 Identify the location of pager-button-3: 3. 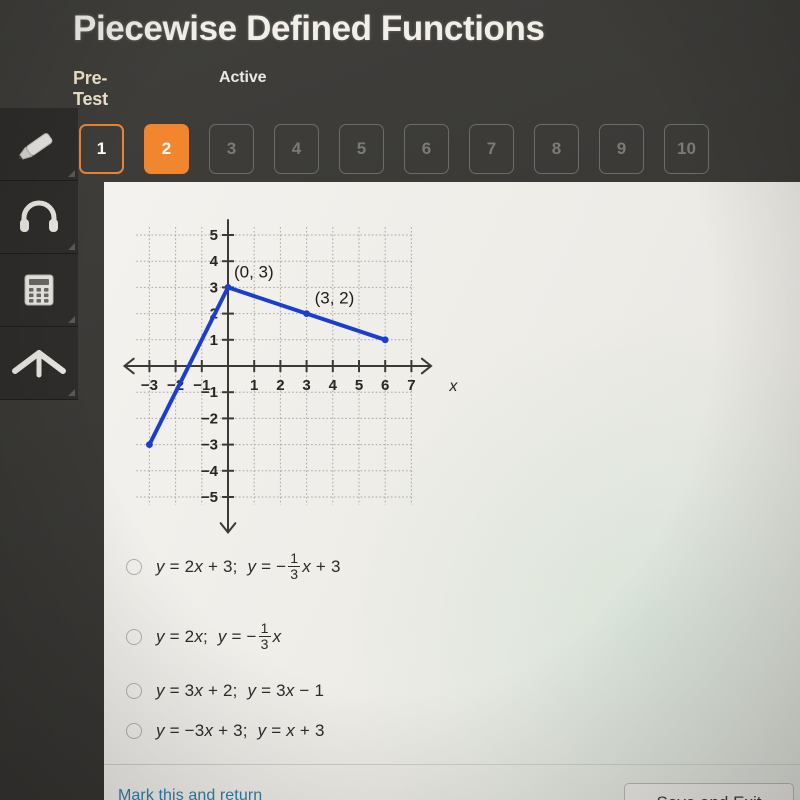
(231, 149).